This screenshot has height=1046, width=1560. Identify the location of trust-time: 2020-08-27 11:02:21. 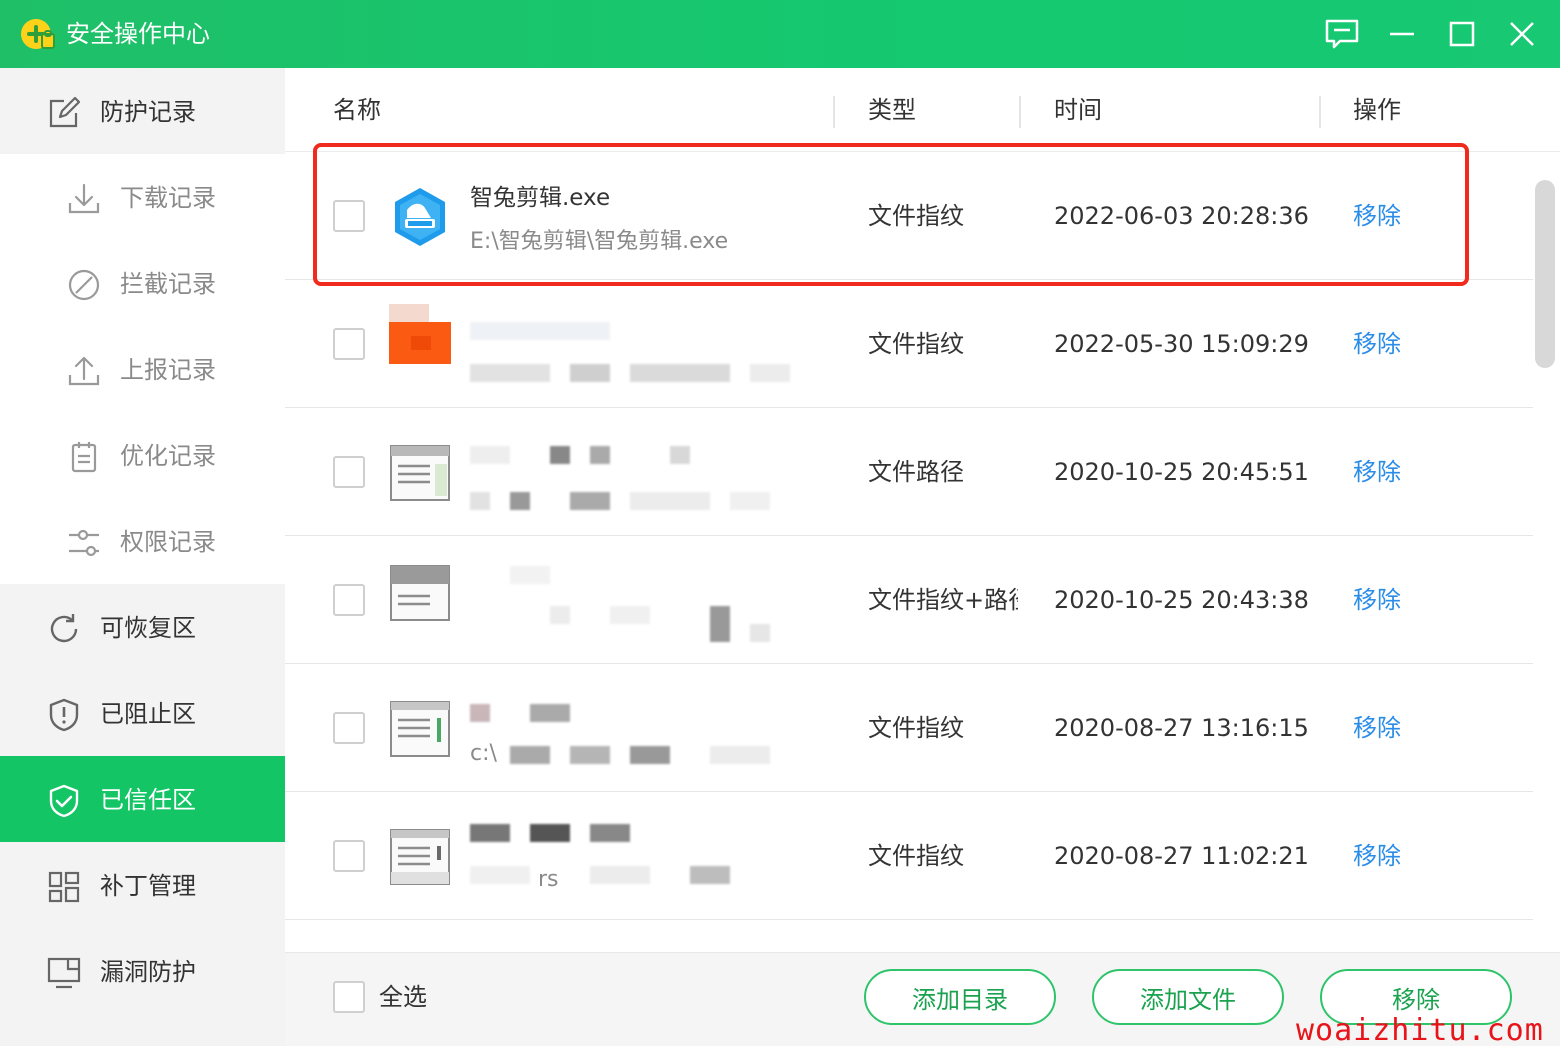
(1181, 856).